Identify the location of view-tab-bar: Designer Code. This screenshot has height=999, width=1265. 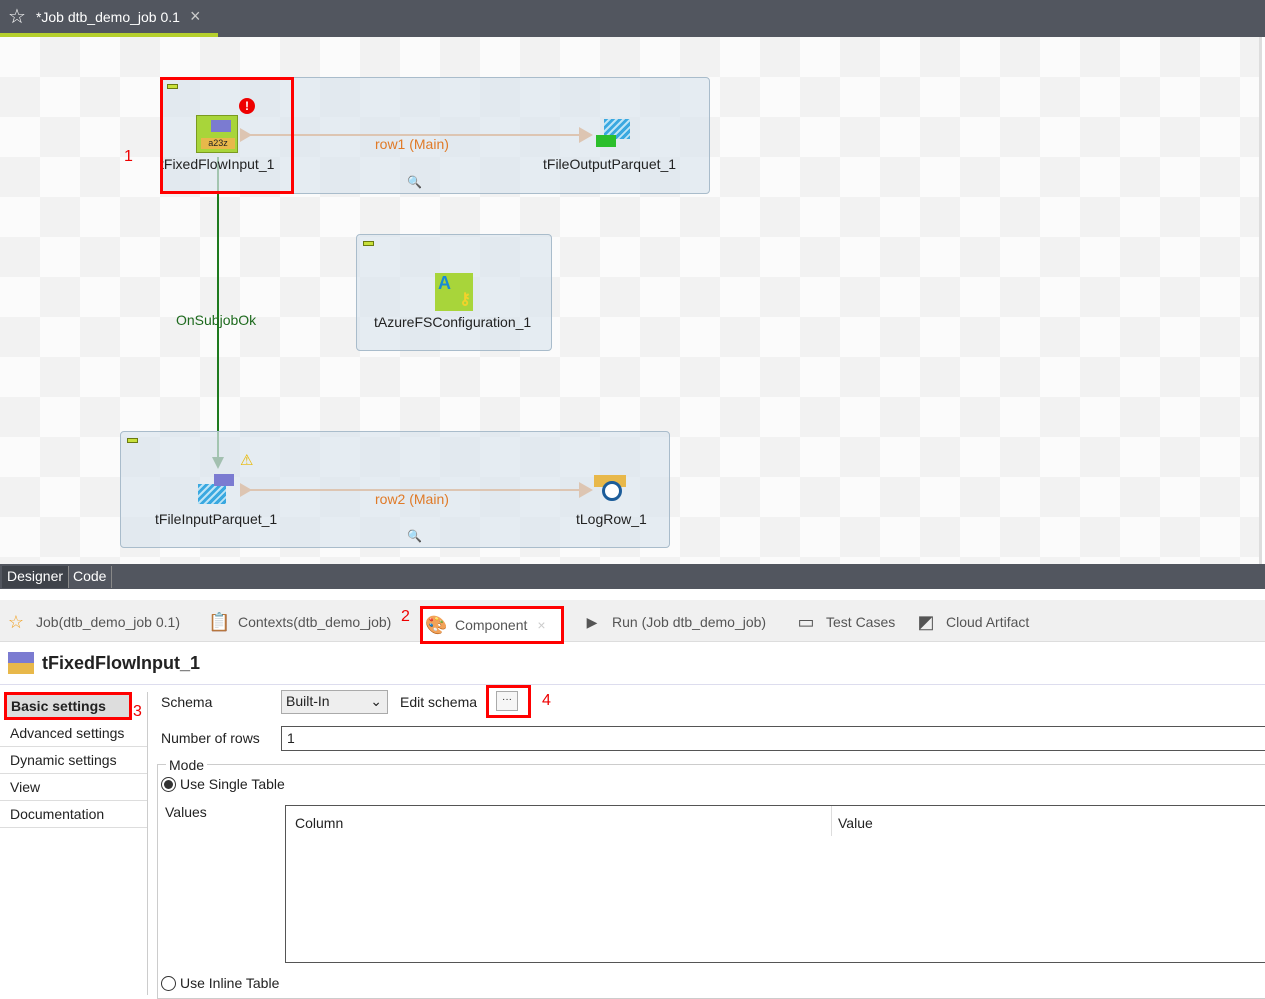
(632, 576).